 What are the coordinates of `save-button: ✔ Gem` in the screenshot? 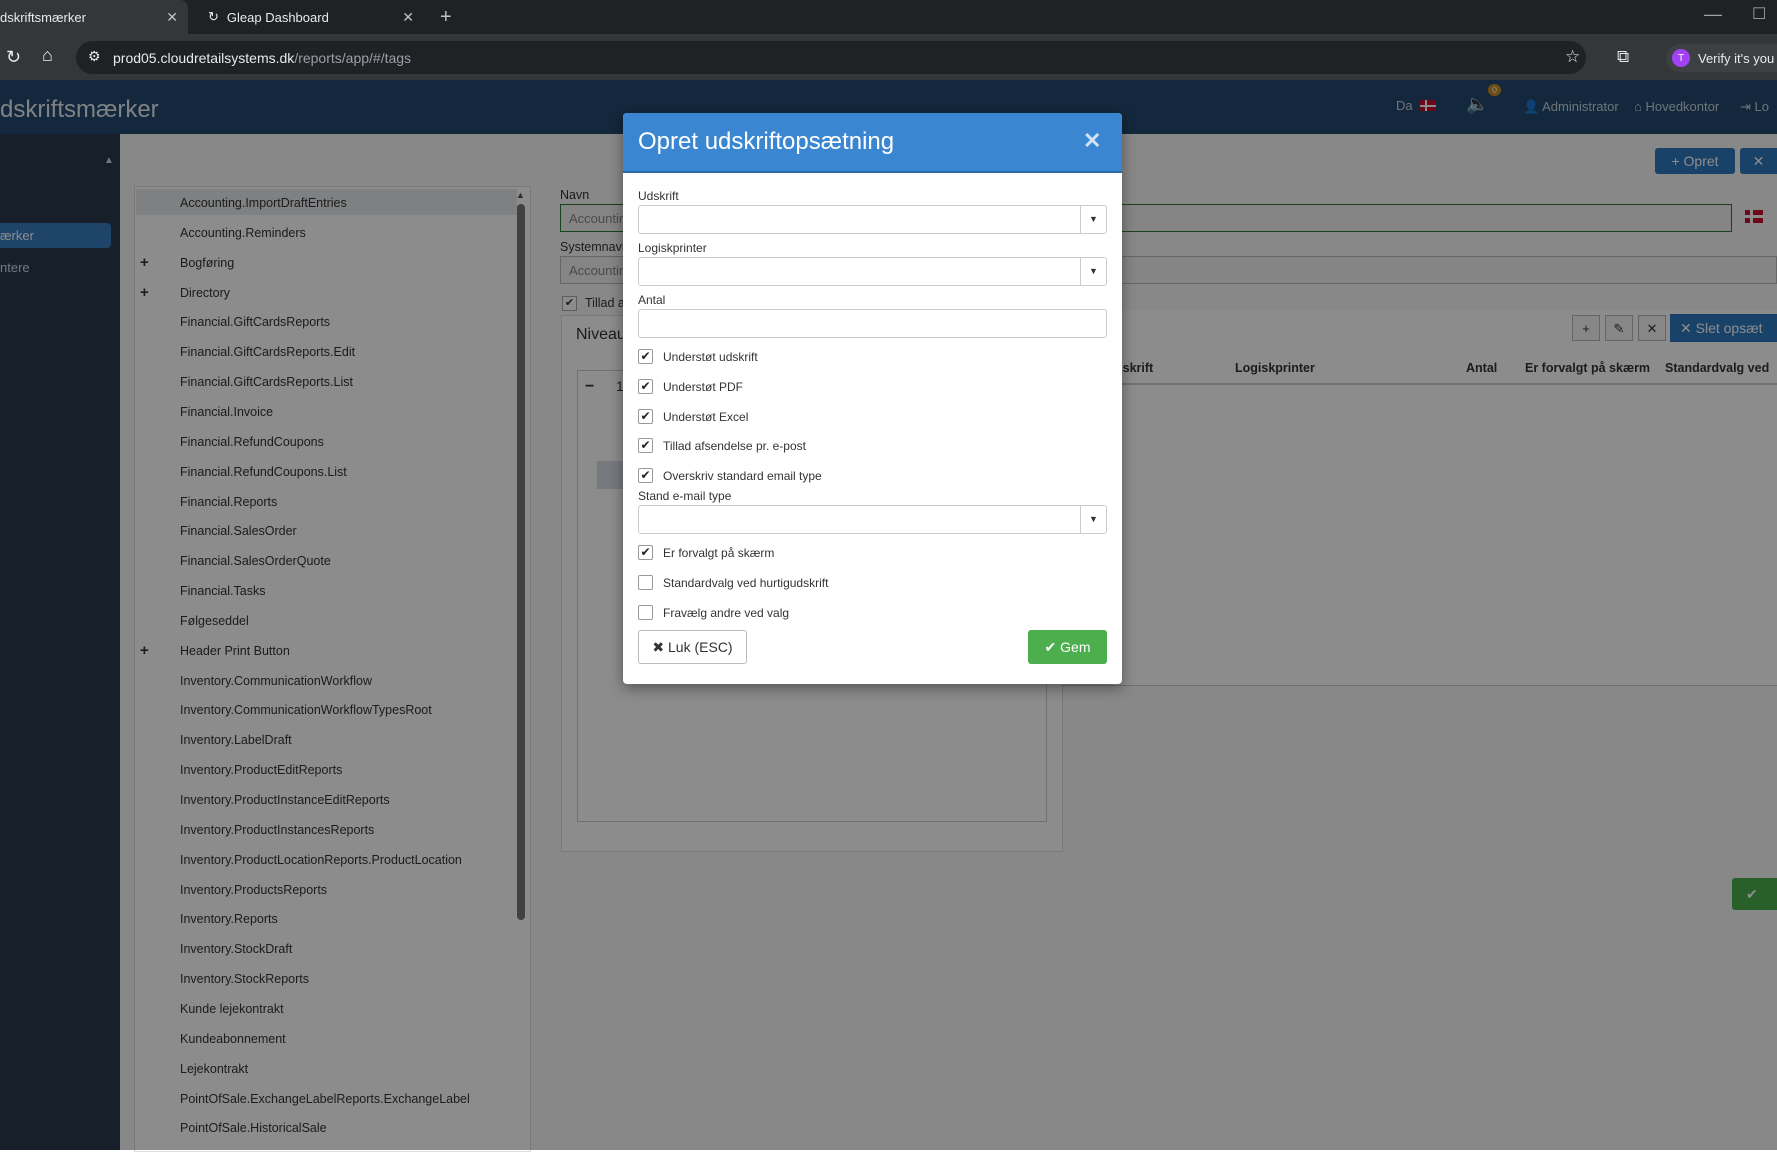 It's located at (1067, 647).